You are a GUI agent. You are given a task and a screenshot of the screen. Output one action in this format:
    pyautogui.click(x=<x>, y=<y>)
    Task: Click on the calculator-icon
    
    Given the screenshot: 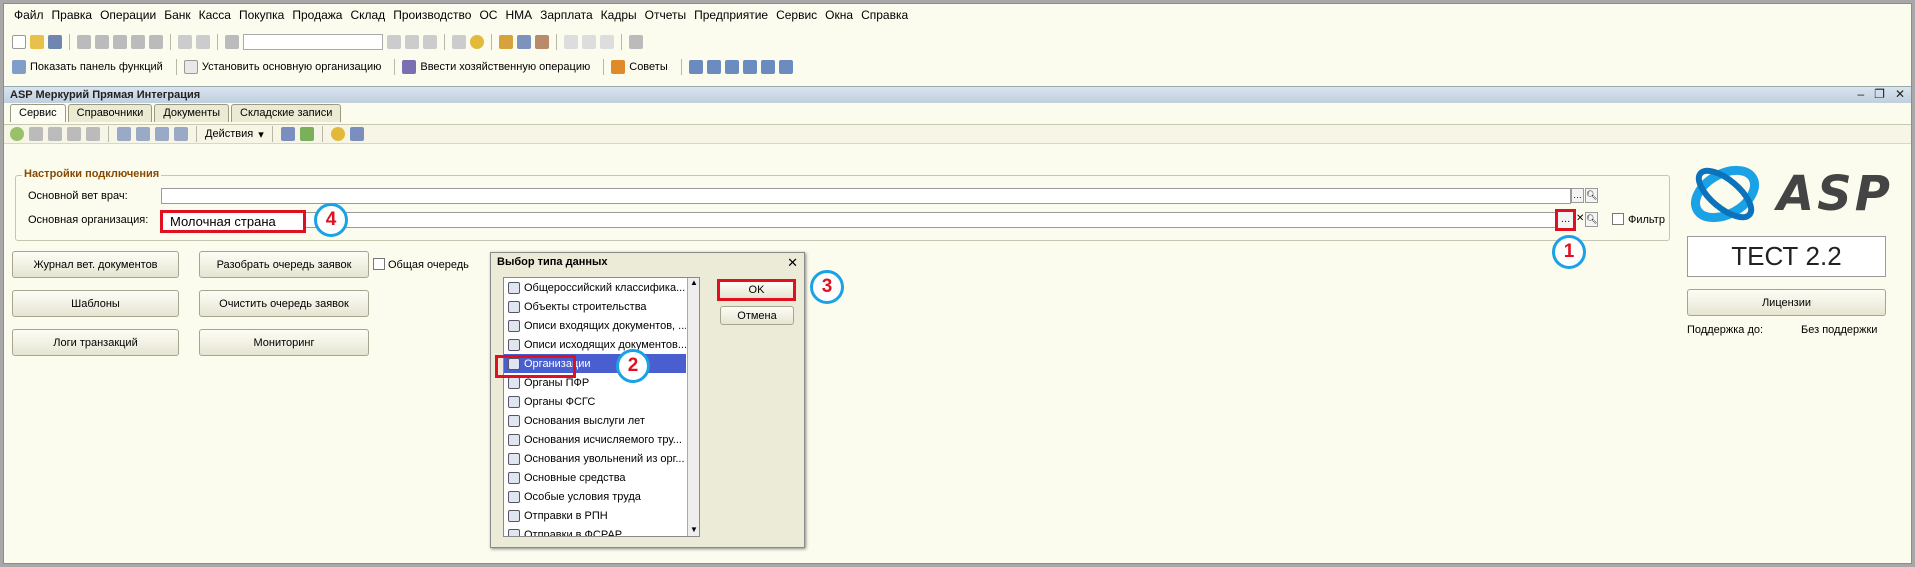 What is the action you would take?
    pyautogui.click(x=524, y=42)
    